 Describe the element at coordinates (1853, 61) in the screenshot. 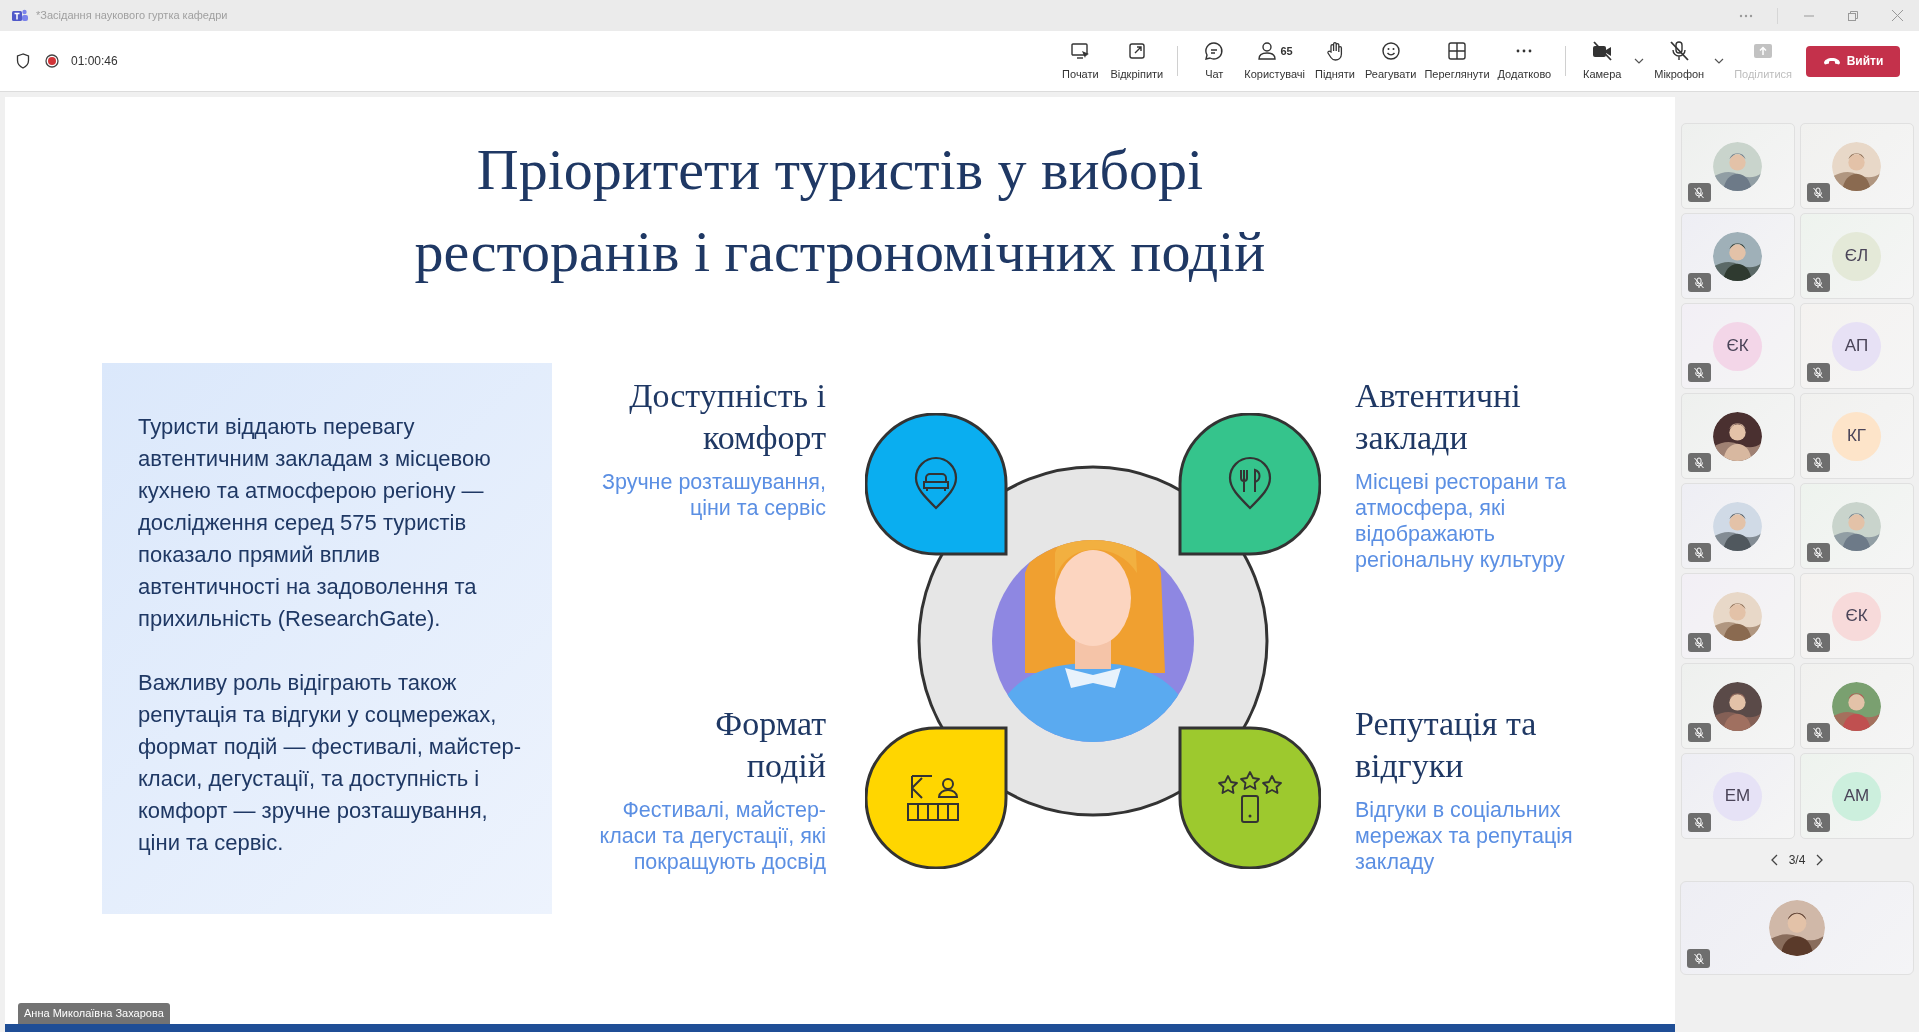

I see `leave-button: Вийти` at that location.